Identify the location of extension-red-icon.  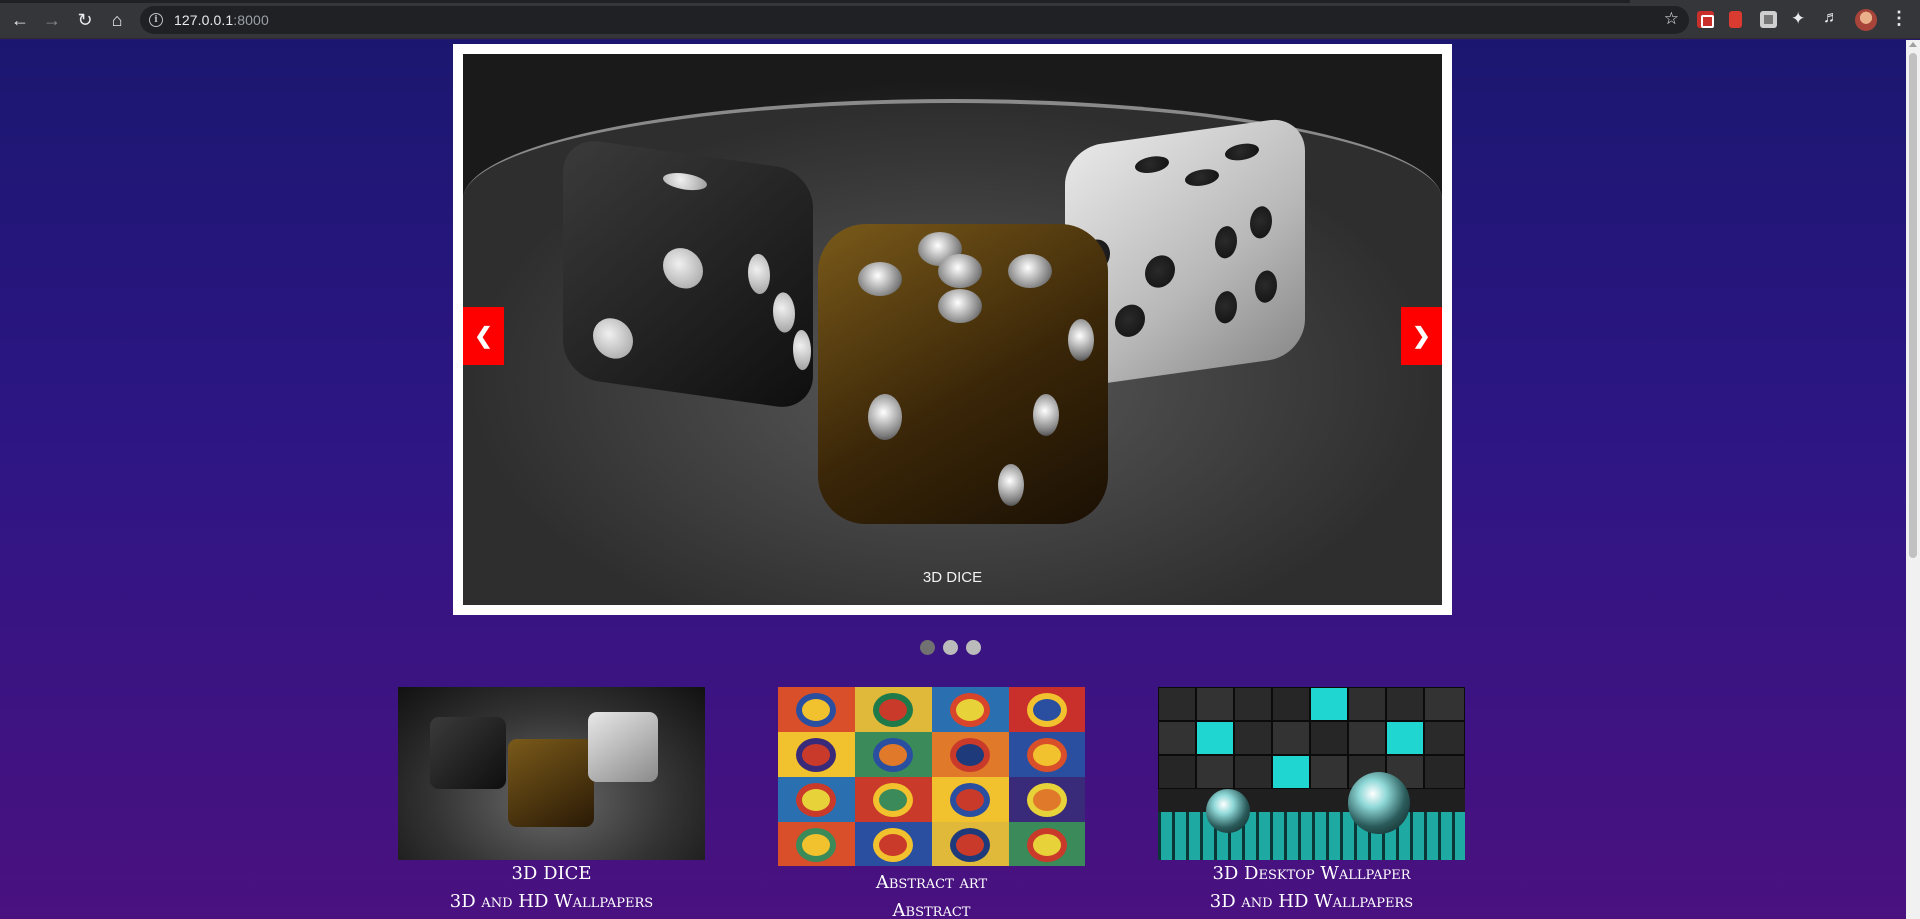
(1705, 19).